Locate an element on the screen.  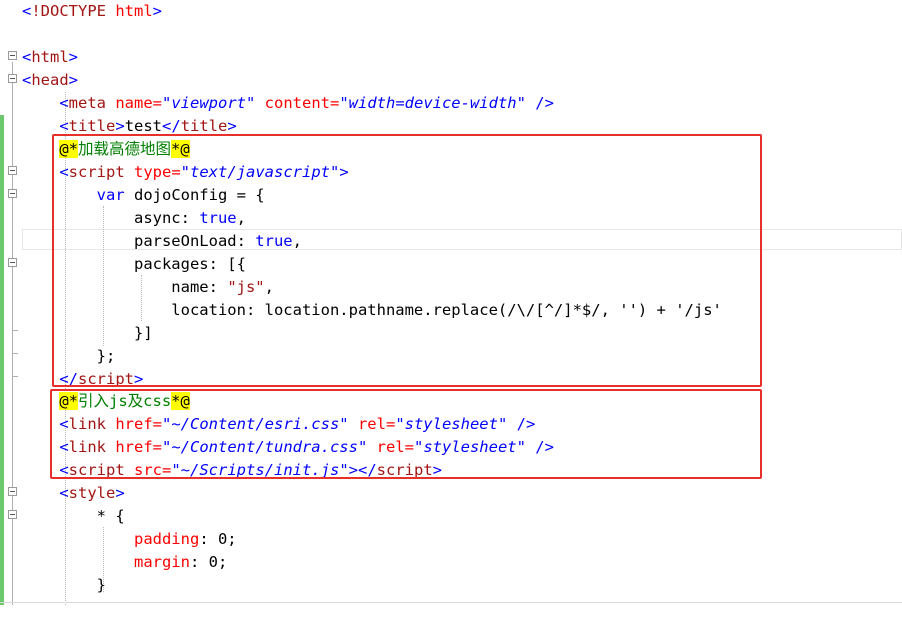
token: test is located at coordinates (143, 126).